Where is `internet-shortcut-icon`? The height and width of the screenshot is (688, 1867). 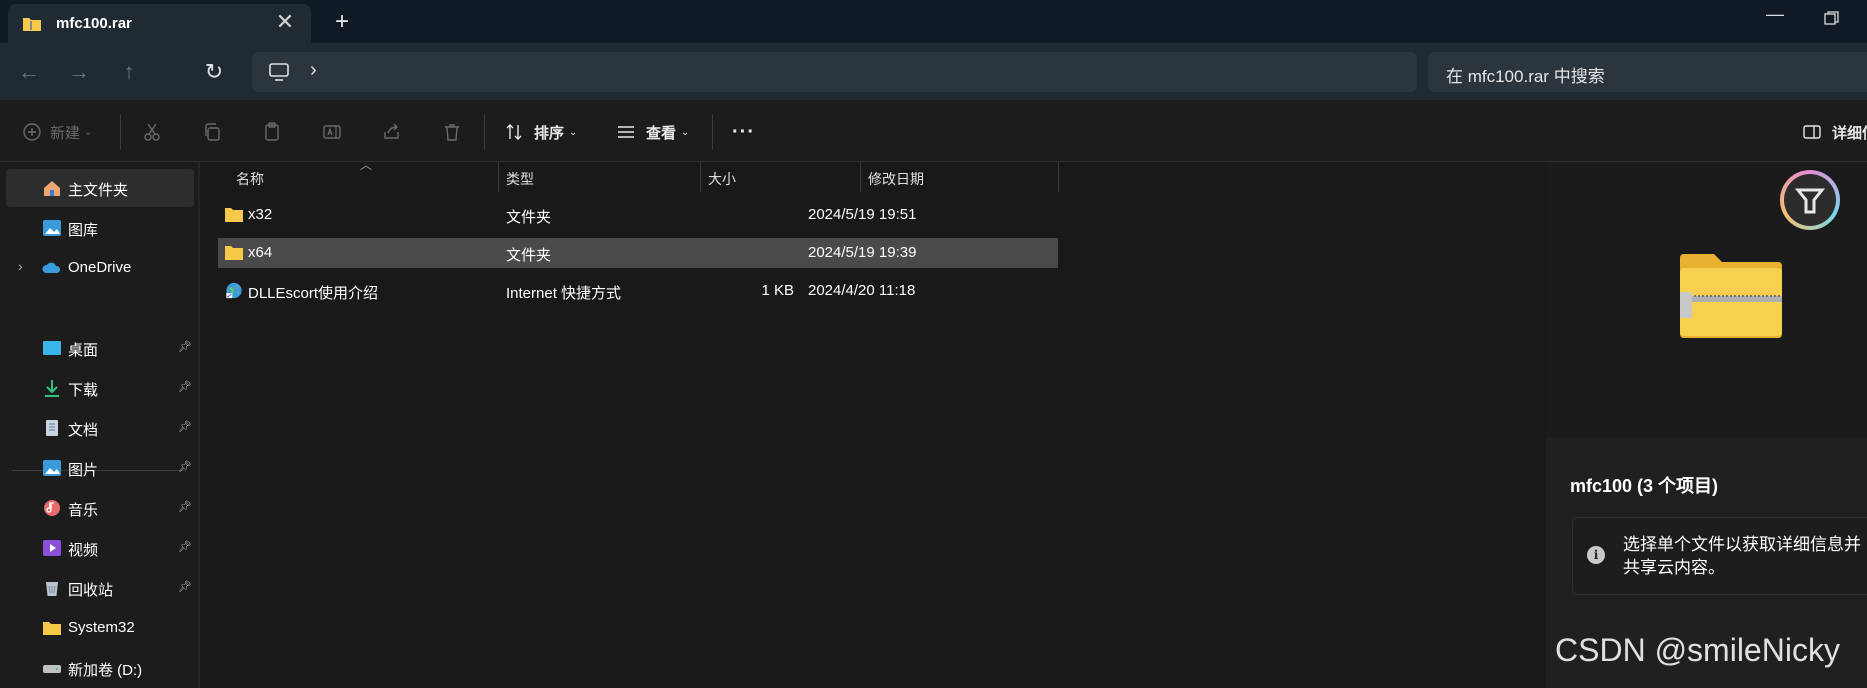 internet-shortcut-icon is located at coordinates (234, 290).